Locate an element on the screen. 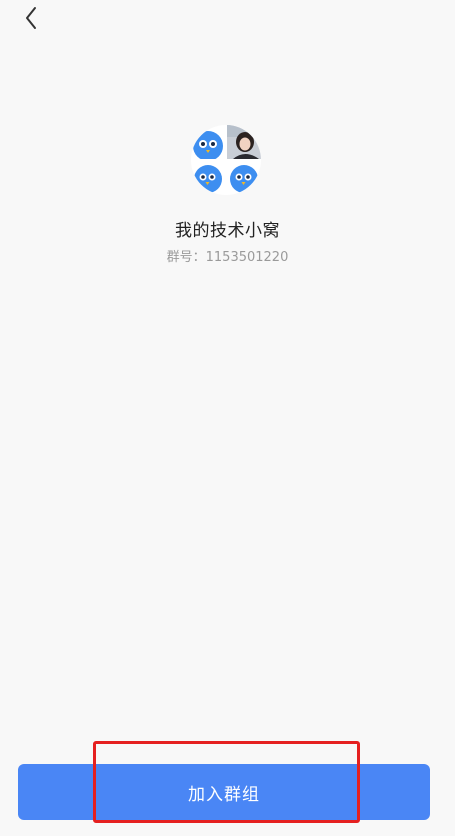 This screenshot has height=836, width=455. group-avatar is located at coordinates (226, 160).